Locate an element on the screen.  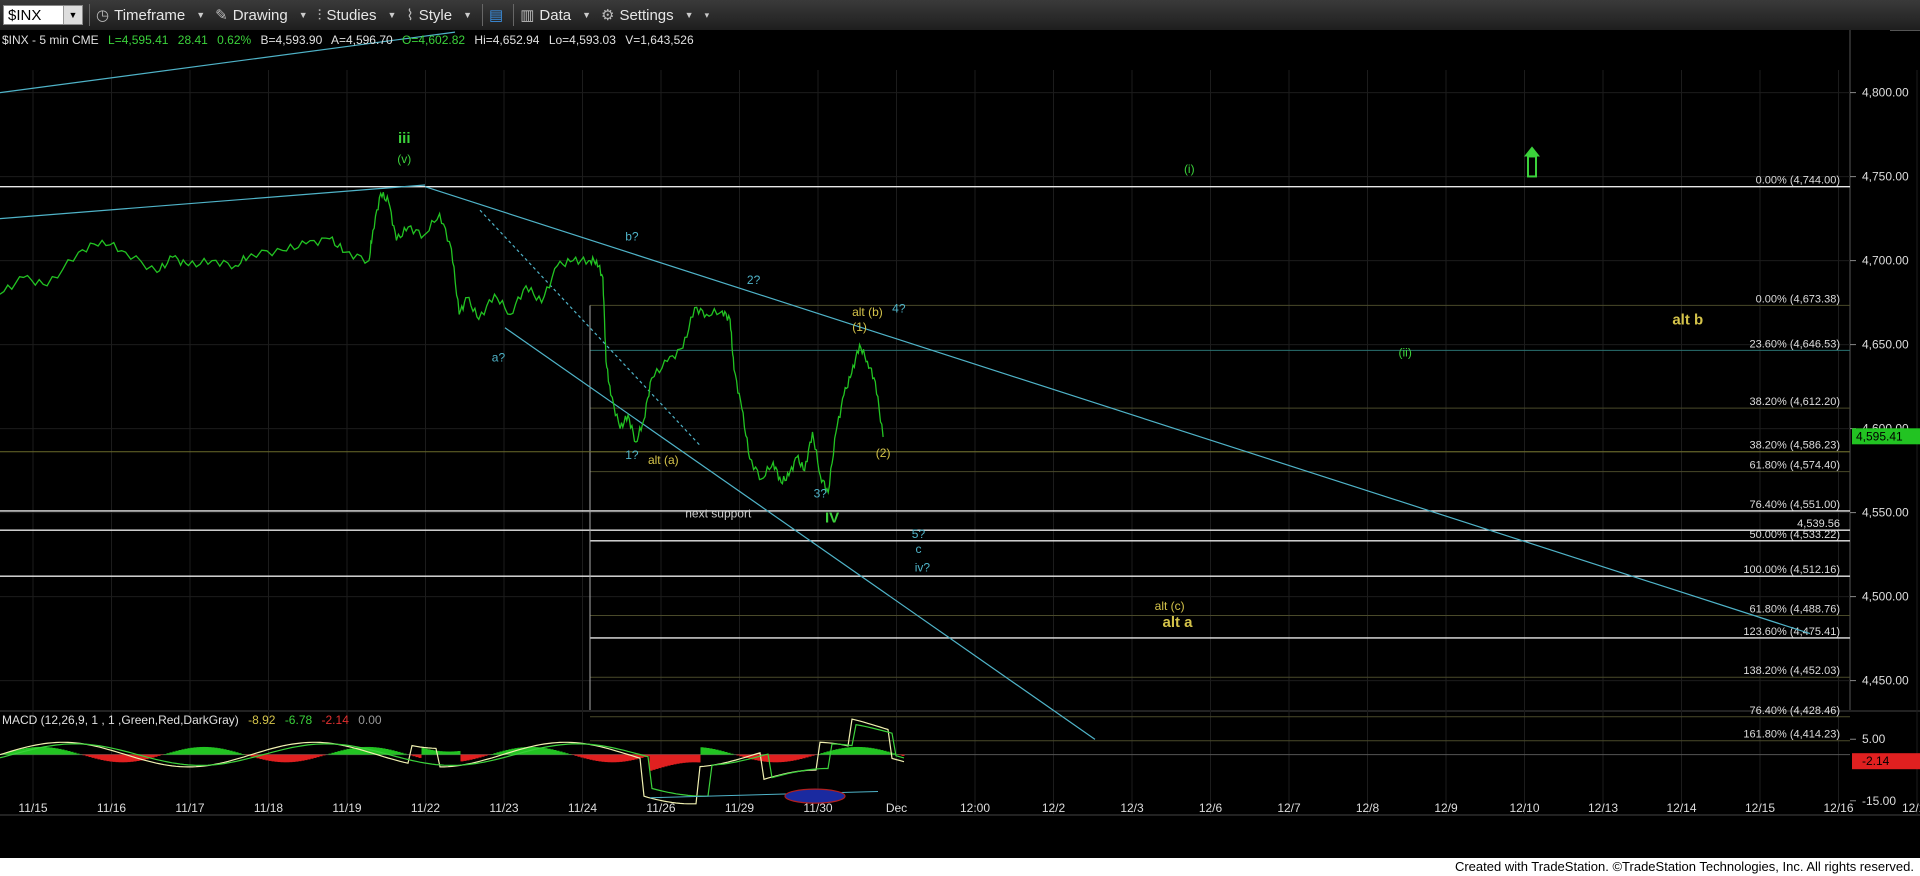
fib-label: 50.00% (4,533.22) is located at coordinates (1794, 535).